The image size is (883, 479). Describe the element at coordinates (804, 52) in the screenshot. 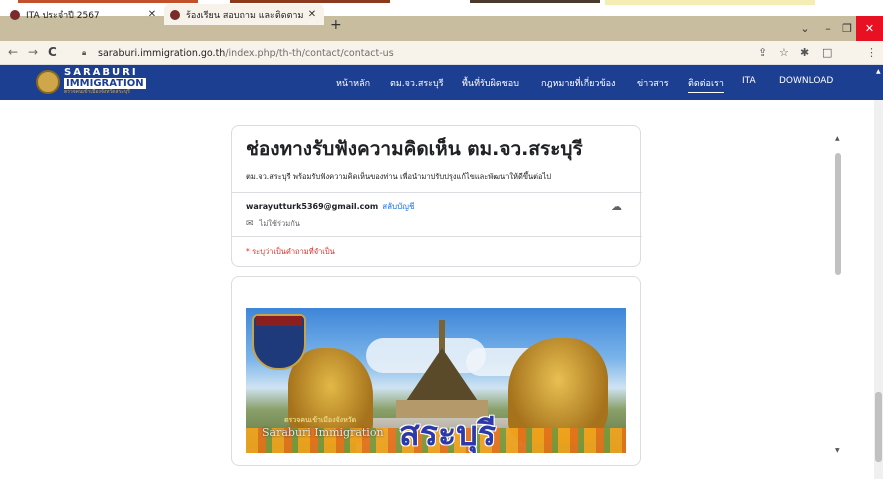

I see `extensions-icon: ✱` at that location.